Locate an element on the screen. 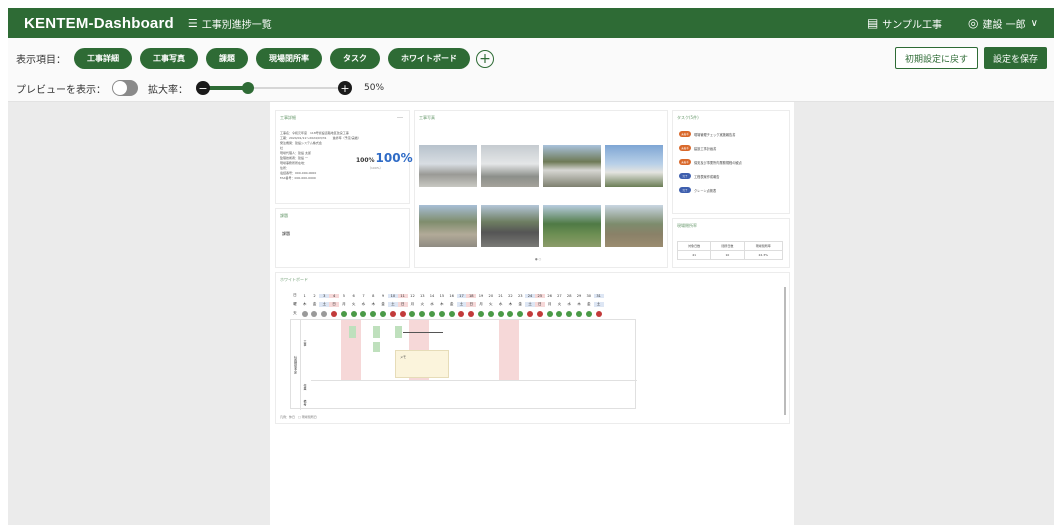 The width and height of the screenshot is (1054, 525). chevron-down-icon: ∨ is located at coordinates (1034, 23).